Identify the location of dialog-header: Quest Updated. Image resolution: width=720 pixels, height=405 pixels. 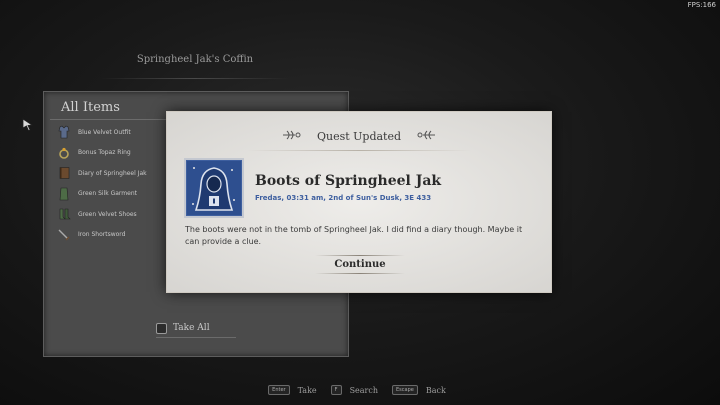
(359, 136).